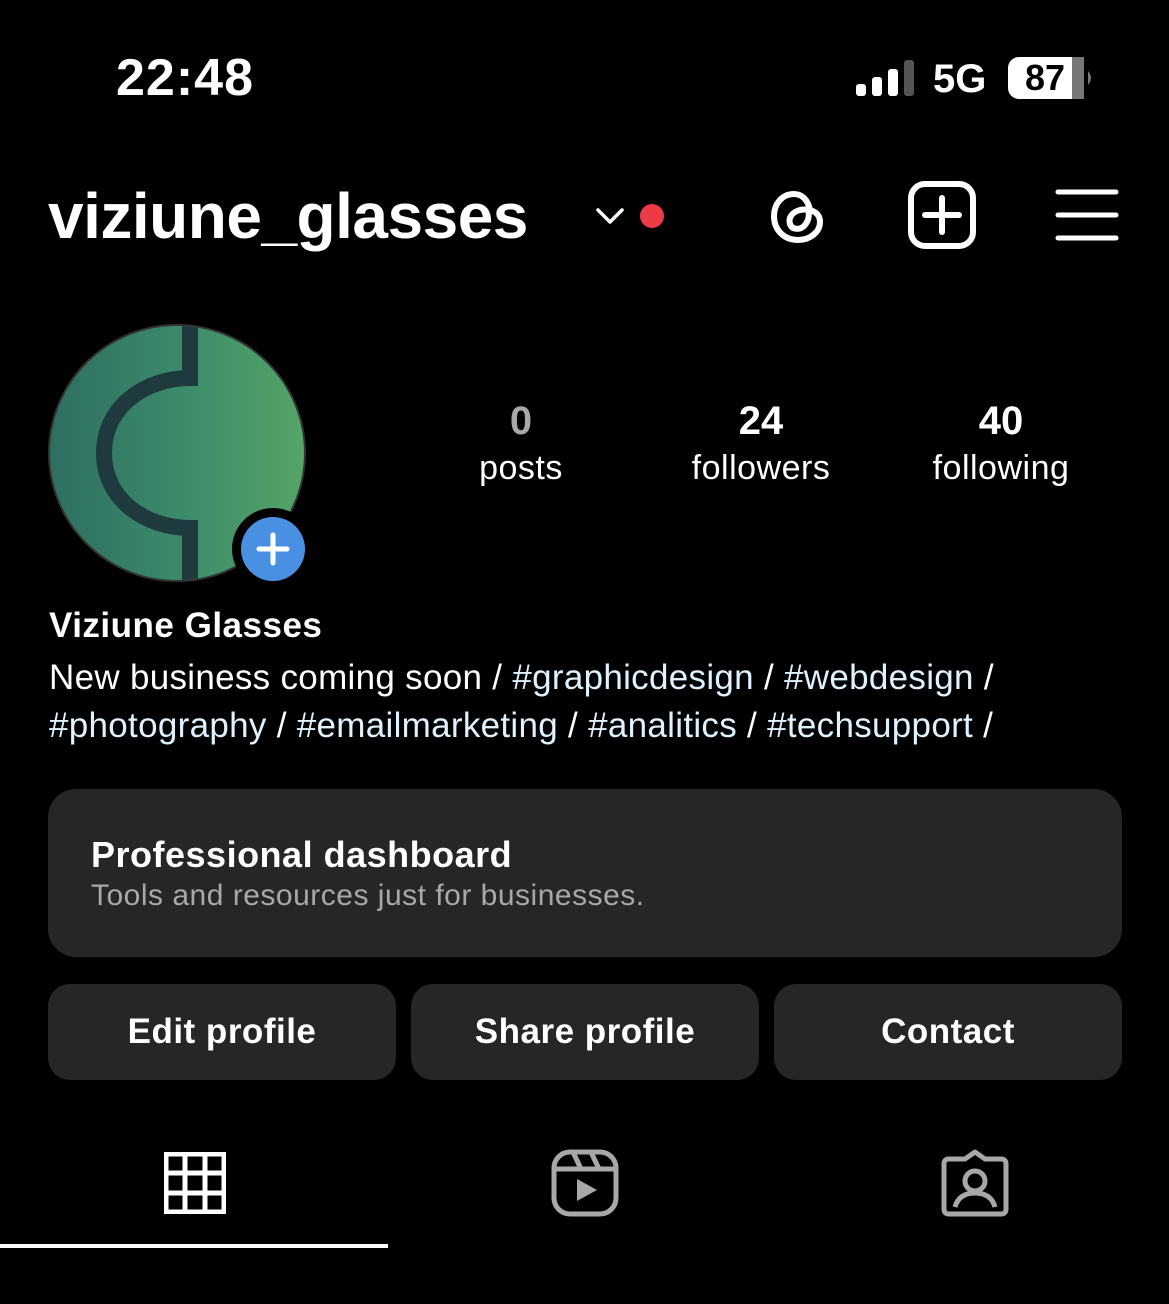 This screenshot has height=1304, width=1169. I want to click on followers-count: 24, so click(761, 421).